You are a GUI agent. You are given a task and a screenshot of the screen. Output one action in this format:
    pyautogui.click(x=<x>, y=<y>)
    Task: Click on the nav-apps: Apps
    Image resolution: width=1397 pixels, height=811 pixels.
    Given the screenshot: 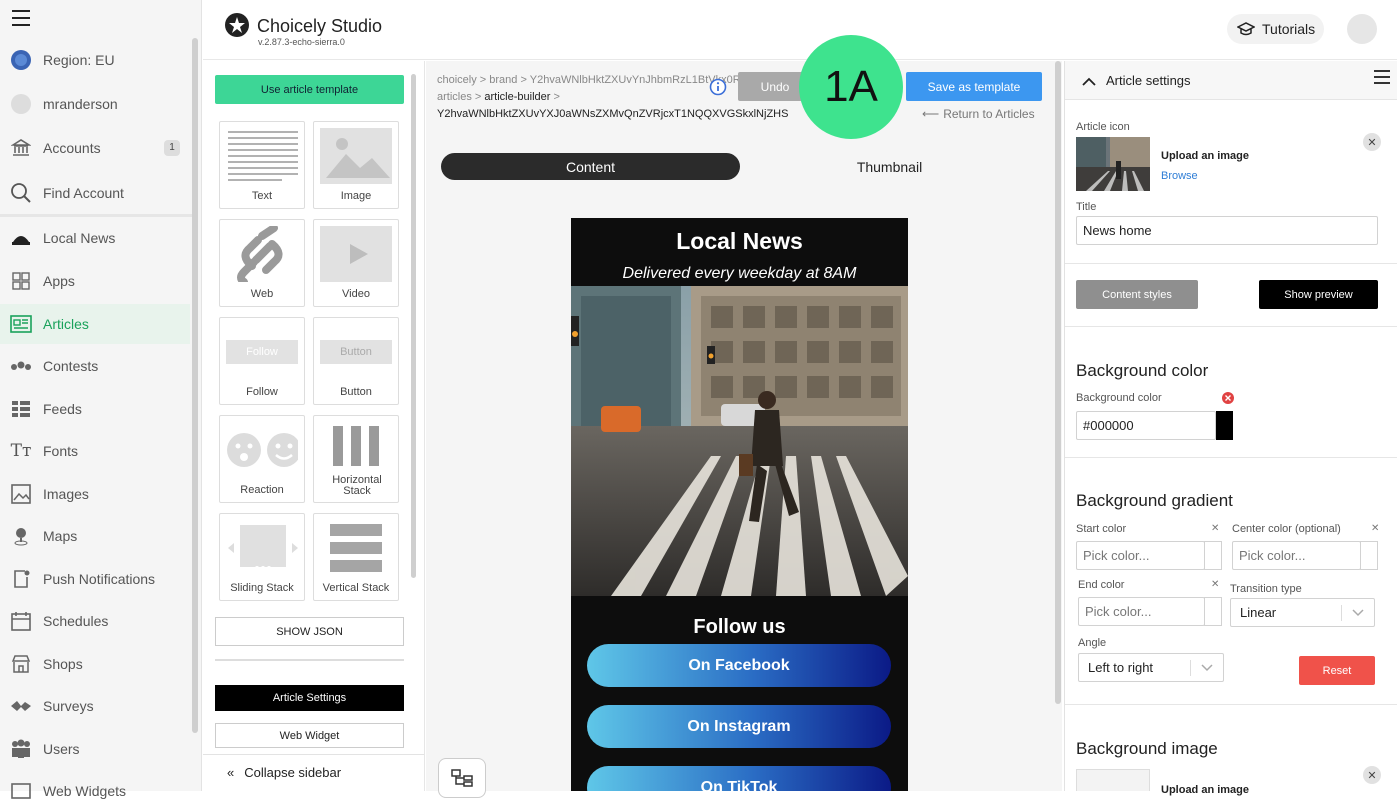 What is the action you would take?
    pyautogui.click(x=95, y=281)
    